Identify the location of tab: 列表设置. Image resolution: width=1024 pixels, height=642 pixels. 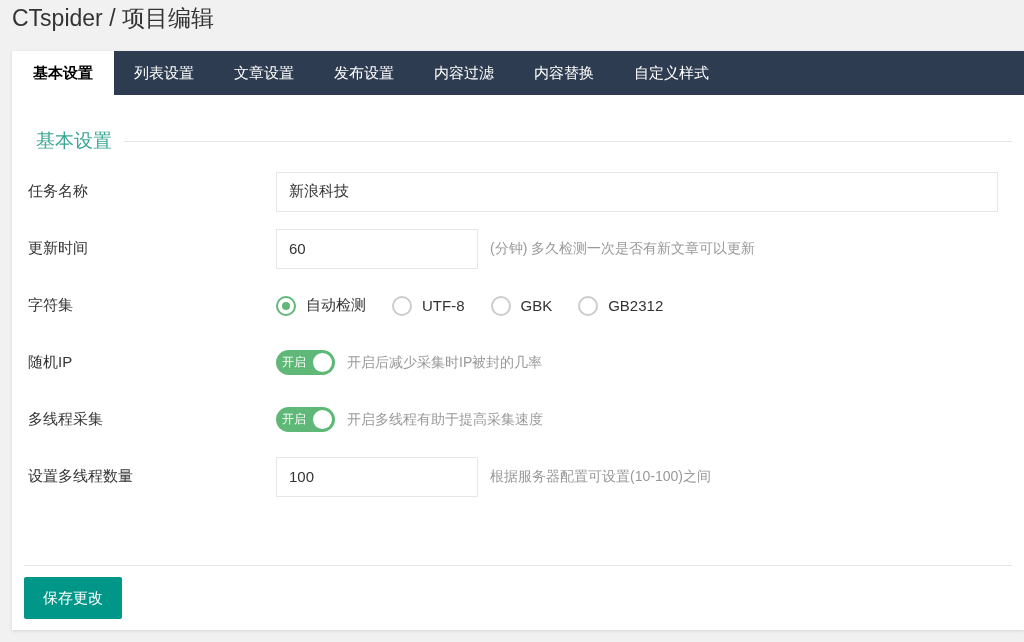
(164, 73).